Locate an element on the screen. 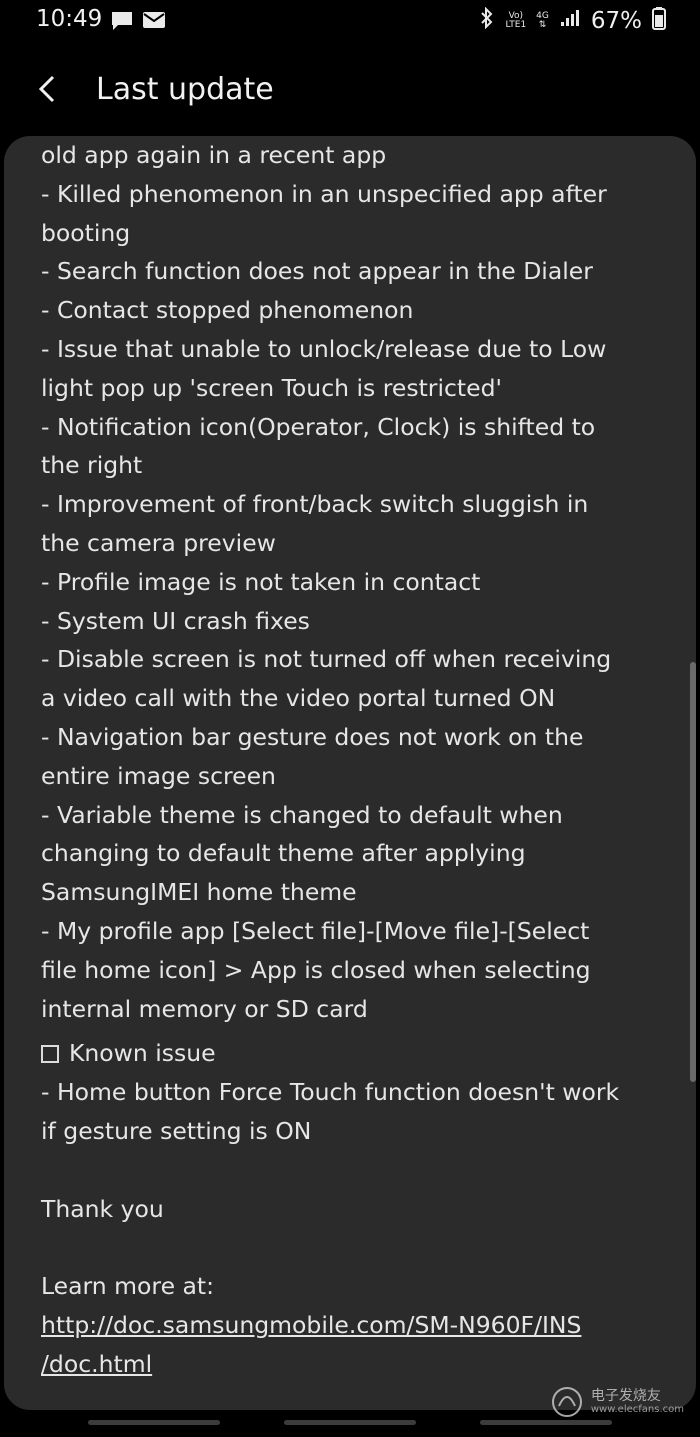 Image resolution: width=700 pixels, height=1437 pixels. volte-indicator: Vo) LTE1 is located at coordinates (515, 21).